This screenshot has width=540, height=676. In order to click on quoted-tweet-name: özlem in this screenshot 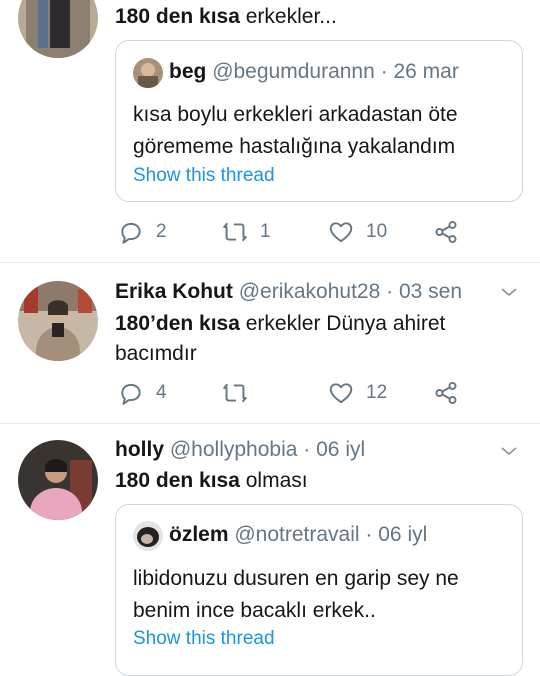, I will do `click(199, 534)`.